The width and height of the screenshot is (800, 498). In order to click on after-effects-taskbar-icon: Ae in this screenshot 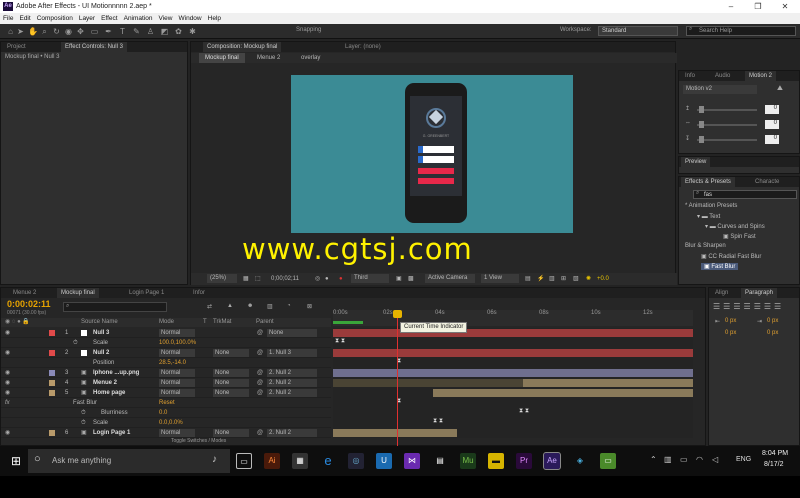, I will do `click(552, 461)`.